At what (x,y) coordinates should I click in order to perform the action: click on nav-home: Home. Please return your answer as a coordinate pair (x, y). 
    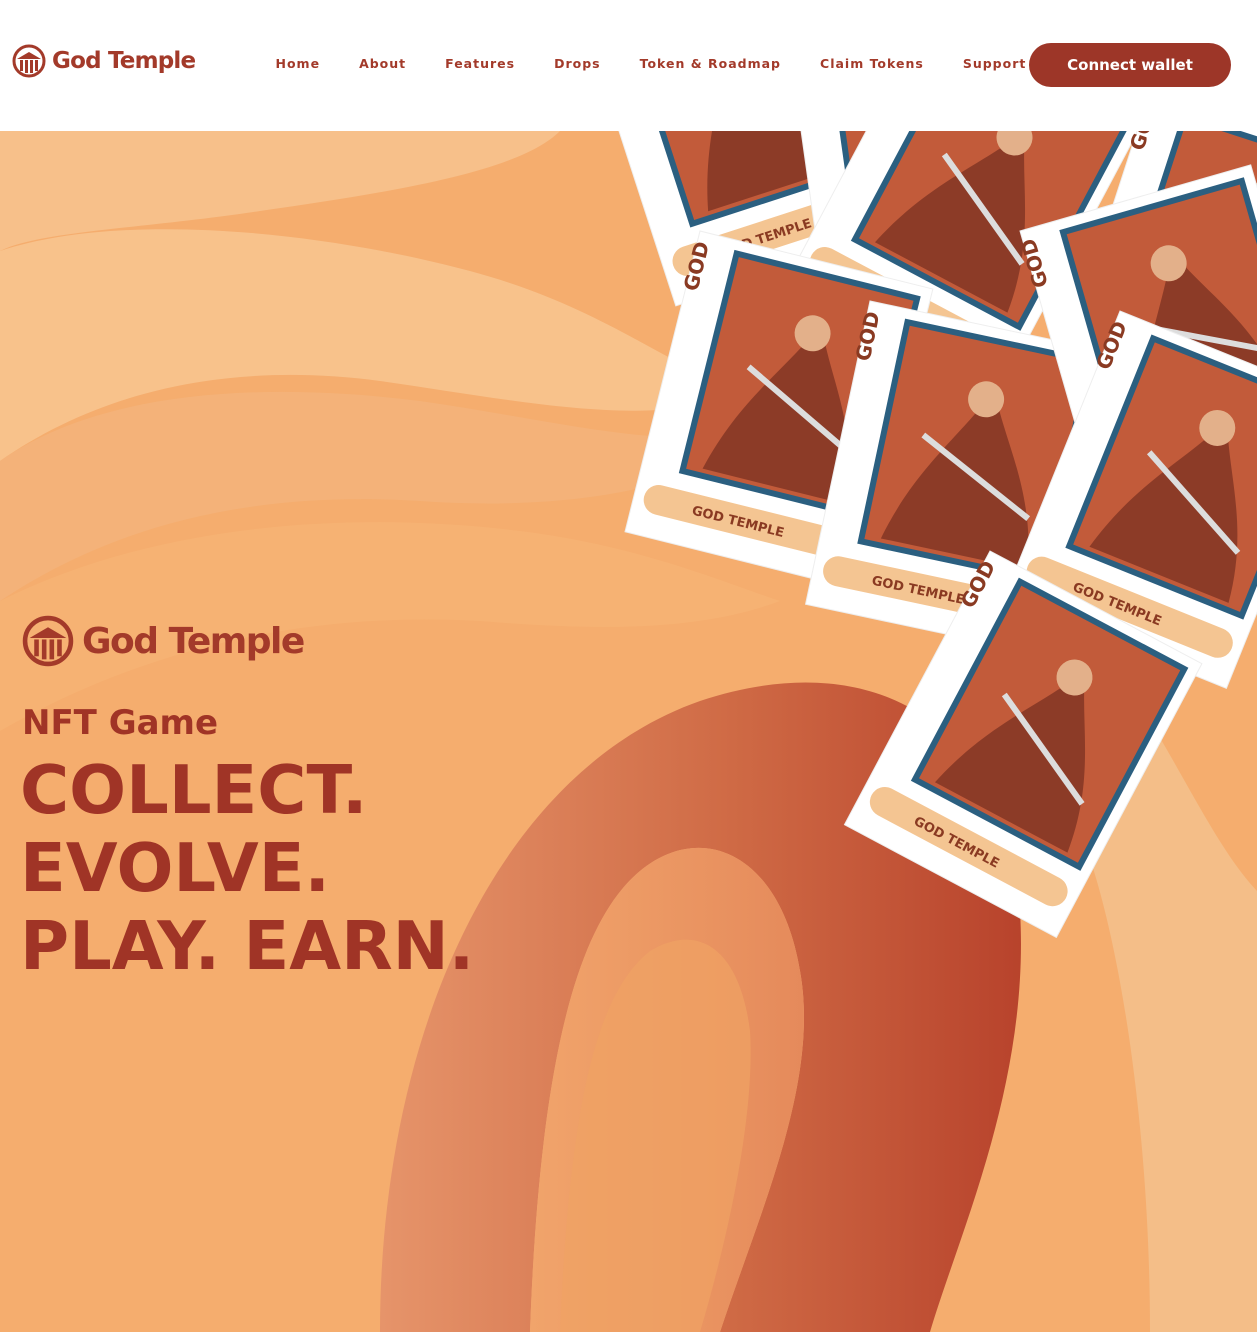
    Looking at the image, I should click on (298, 63).